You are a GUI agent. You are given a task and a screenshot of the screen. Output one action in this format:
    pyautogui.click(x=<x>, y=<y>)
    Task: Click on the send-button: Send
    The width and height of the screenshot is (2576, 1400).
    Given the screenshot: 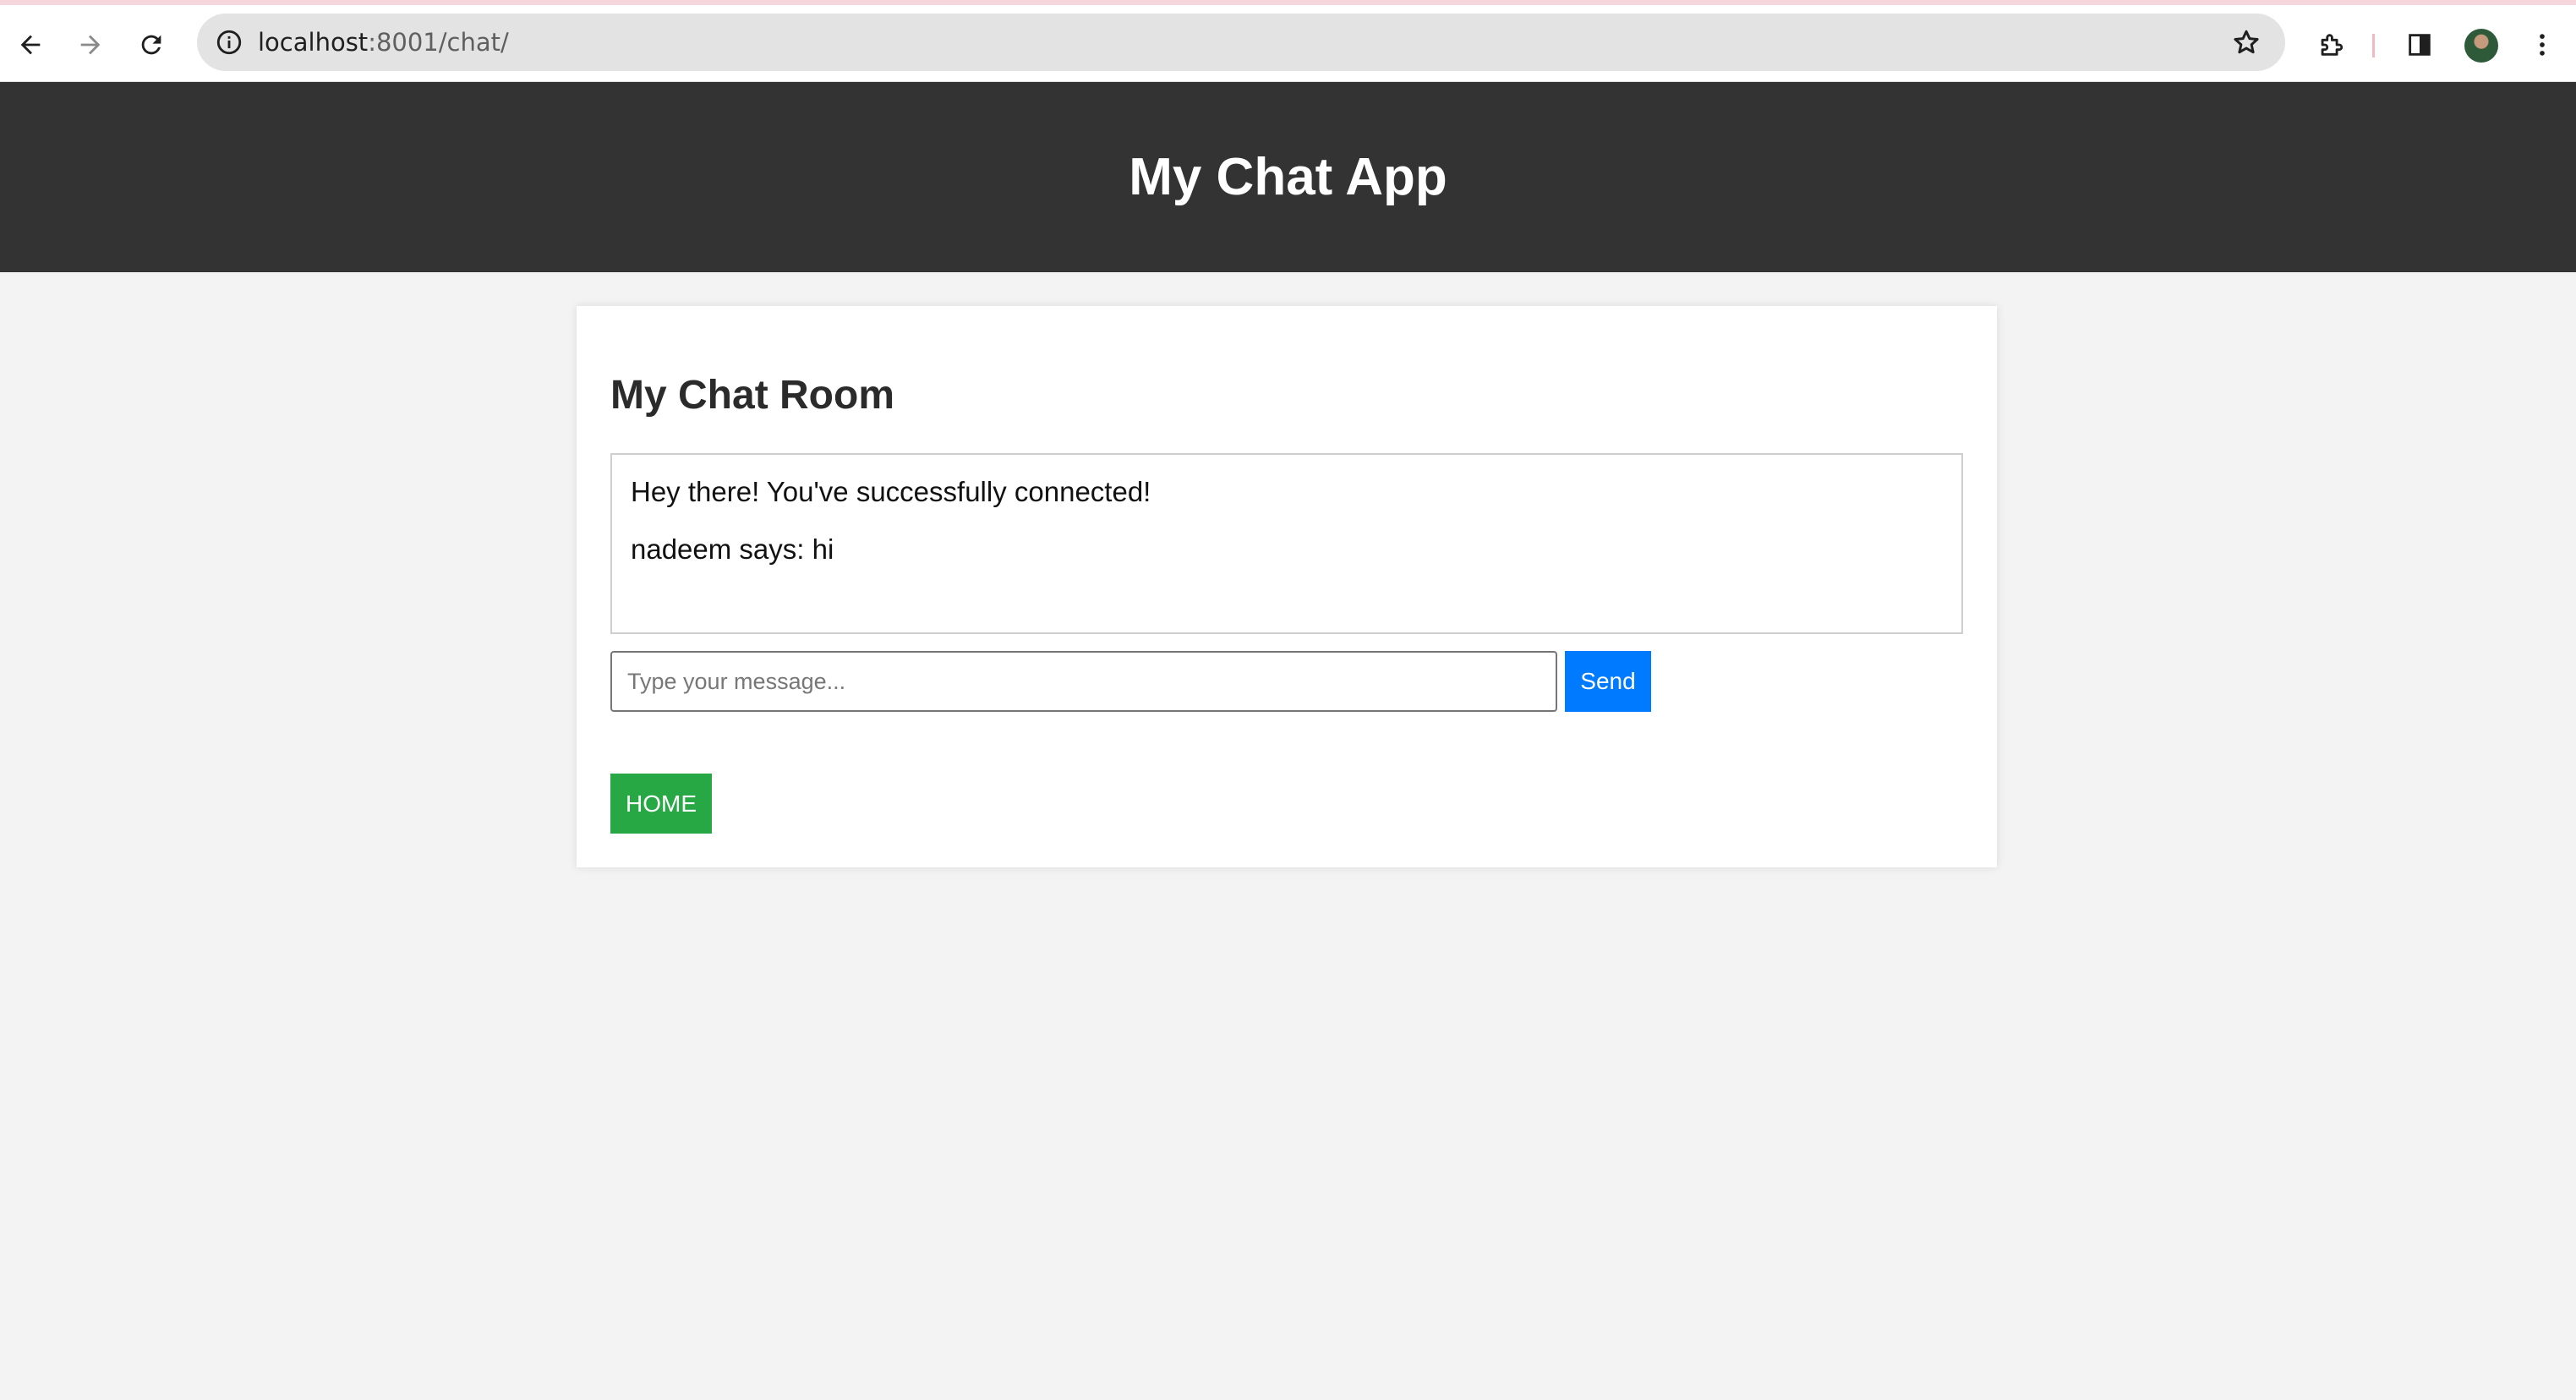 What is the action you would take?
    pyautogui.click(x=1608, y=681)
    